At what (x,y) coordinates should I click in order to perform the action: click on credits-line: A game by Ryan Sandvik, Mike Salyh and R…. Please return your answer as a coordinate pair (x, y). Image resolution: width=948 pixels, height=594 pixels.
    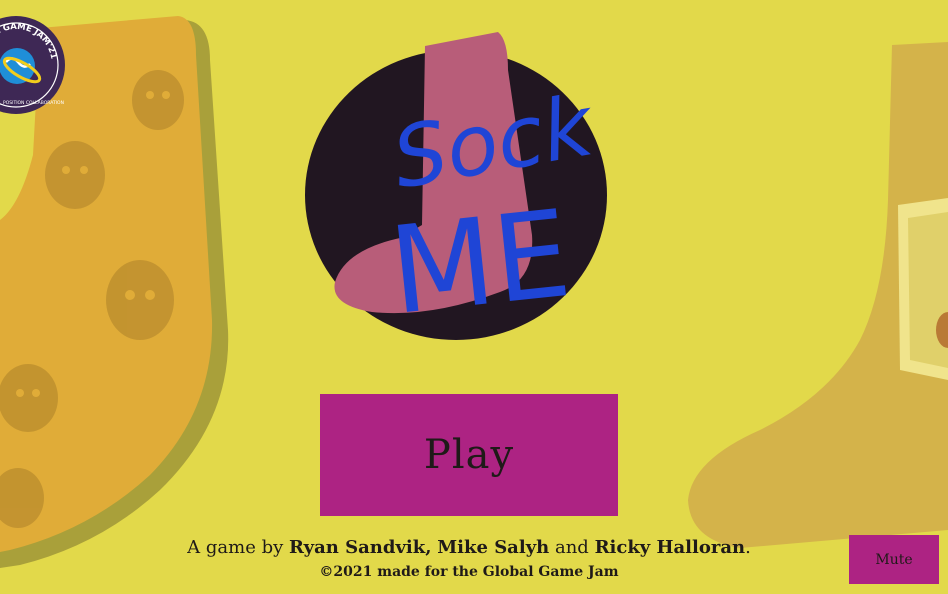
    Looking at the image, I should click on (469, 547).